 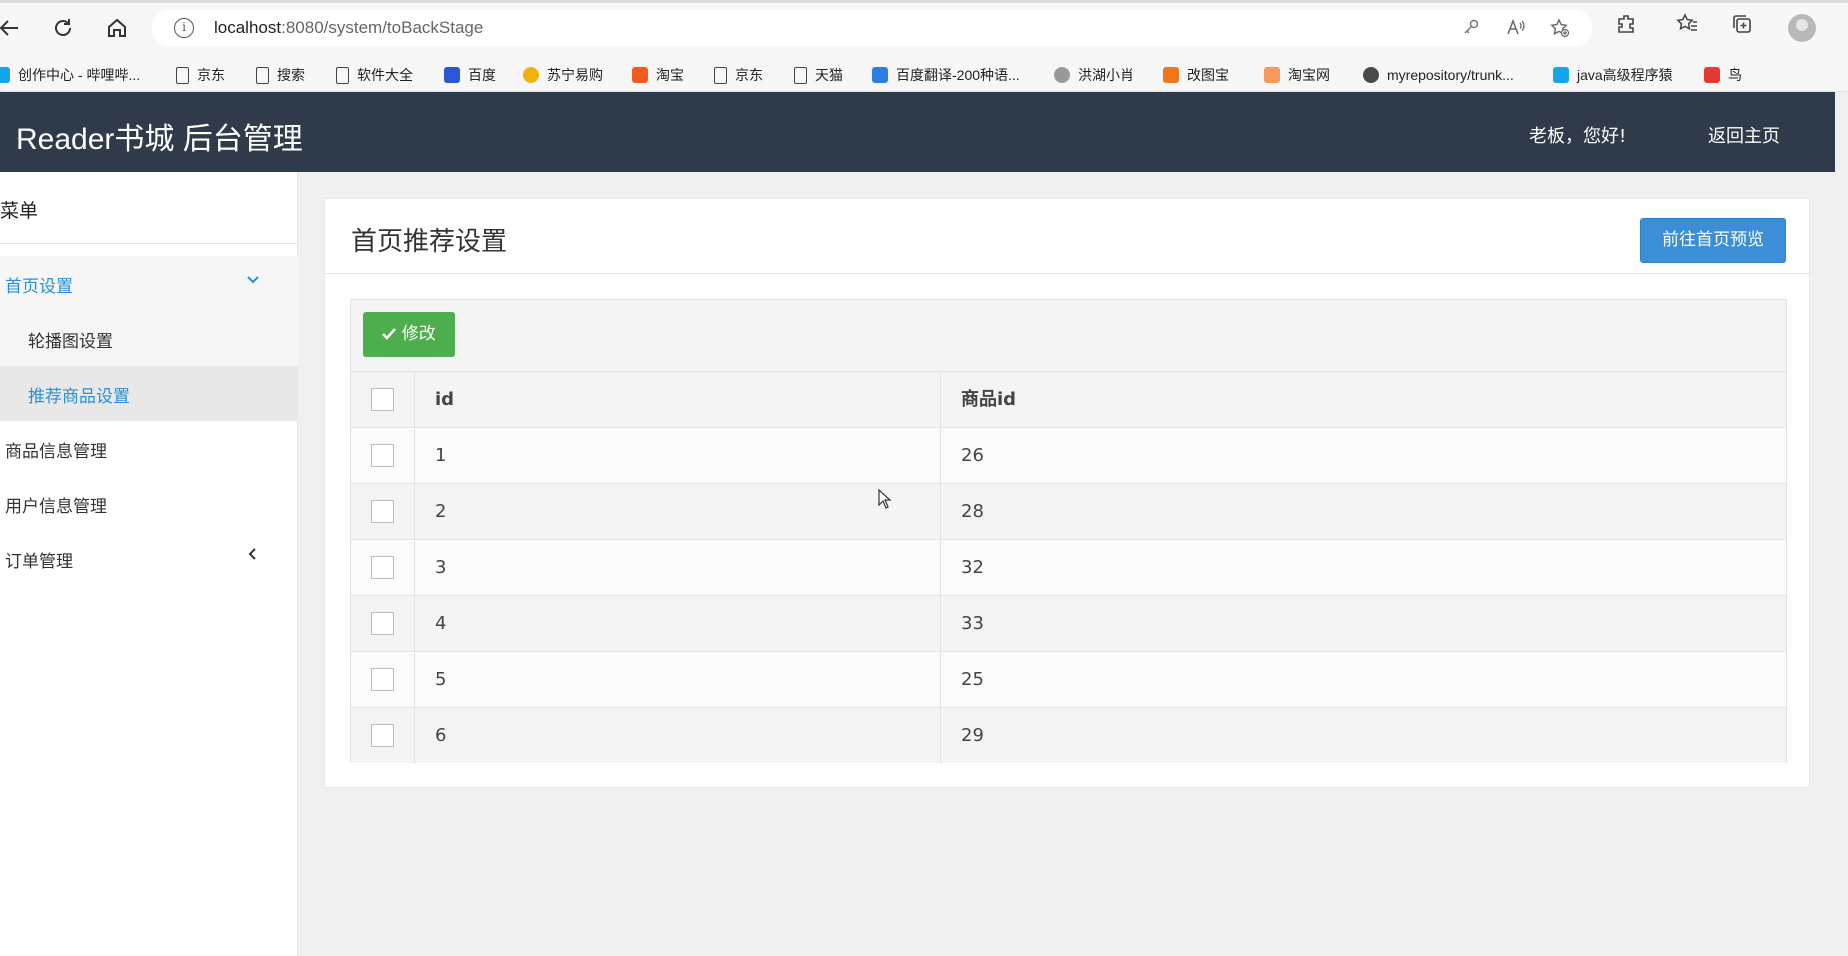 What do you see at coordinates (1068, 567) in the screenshot?
I see `table-row: 3 32` at bounding box center [1068, 567].